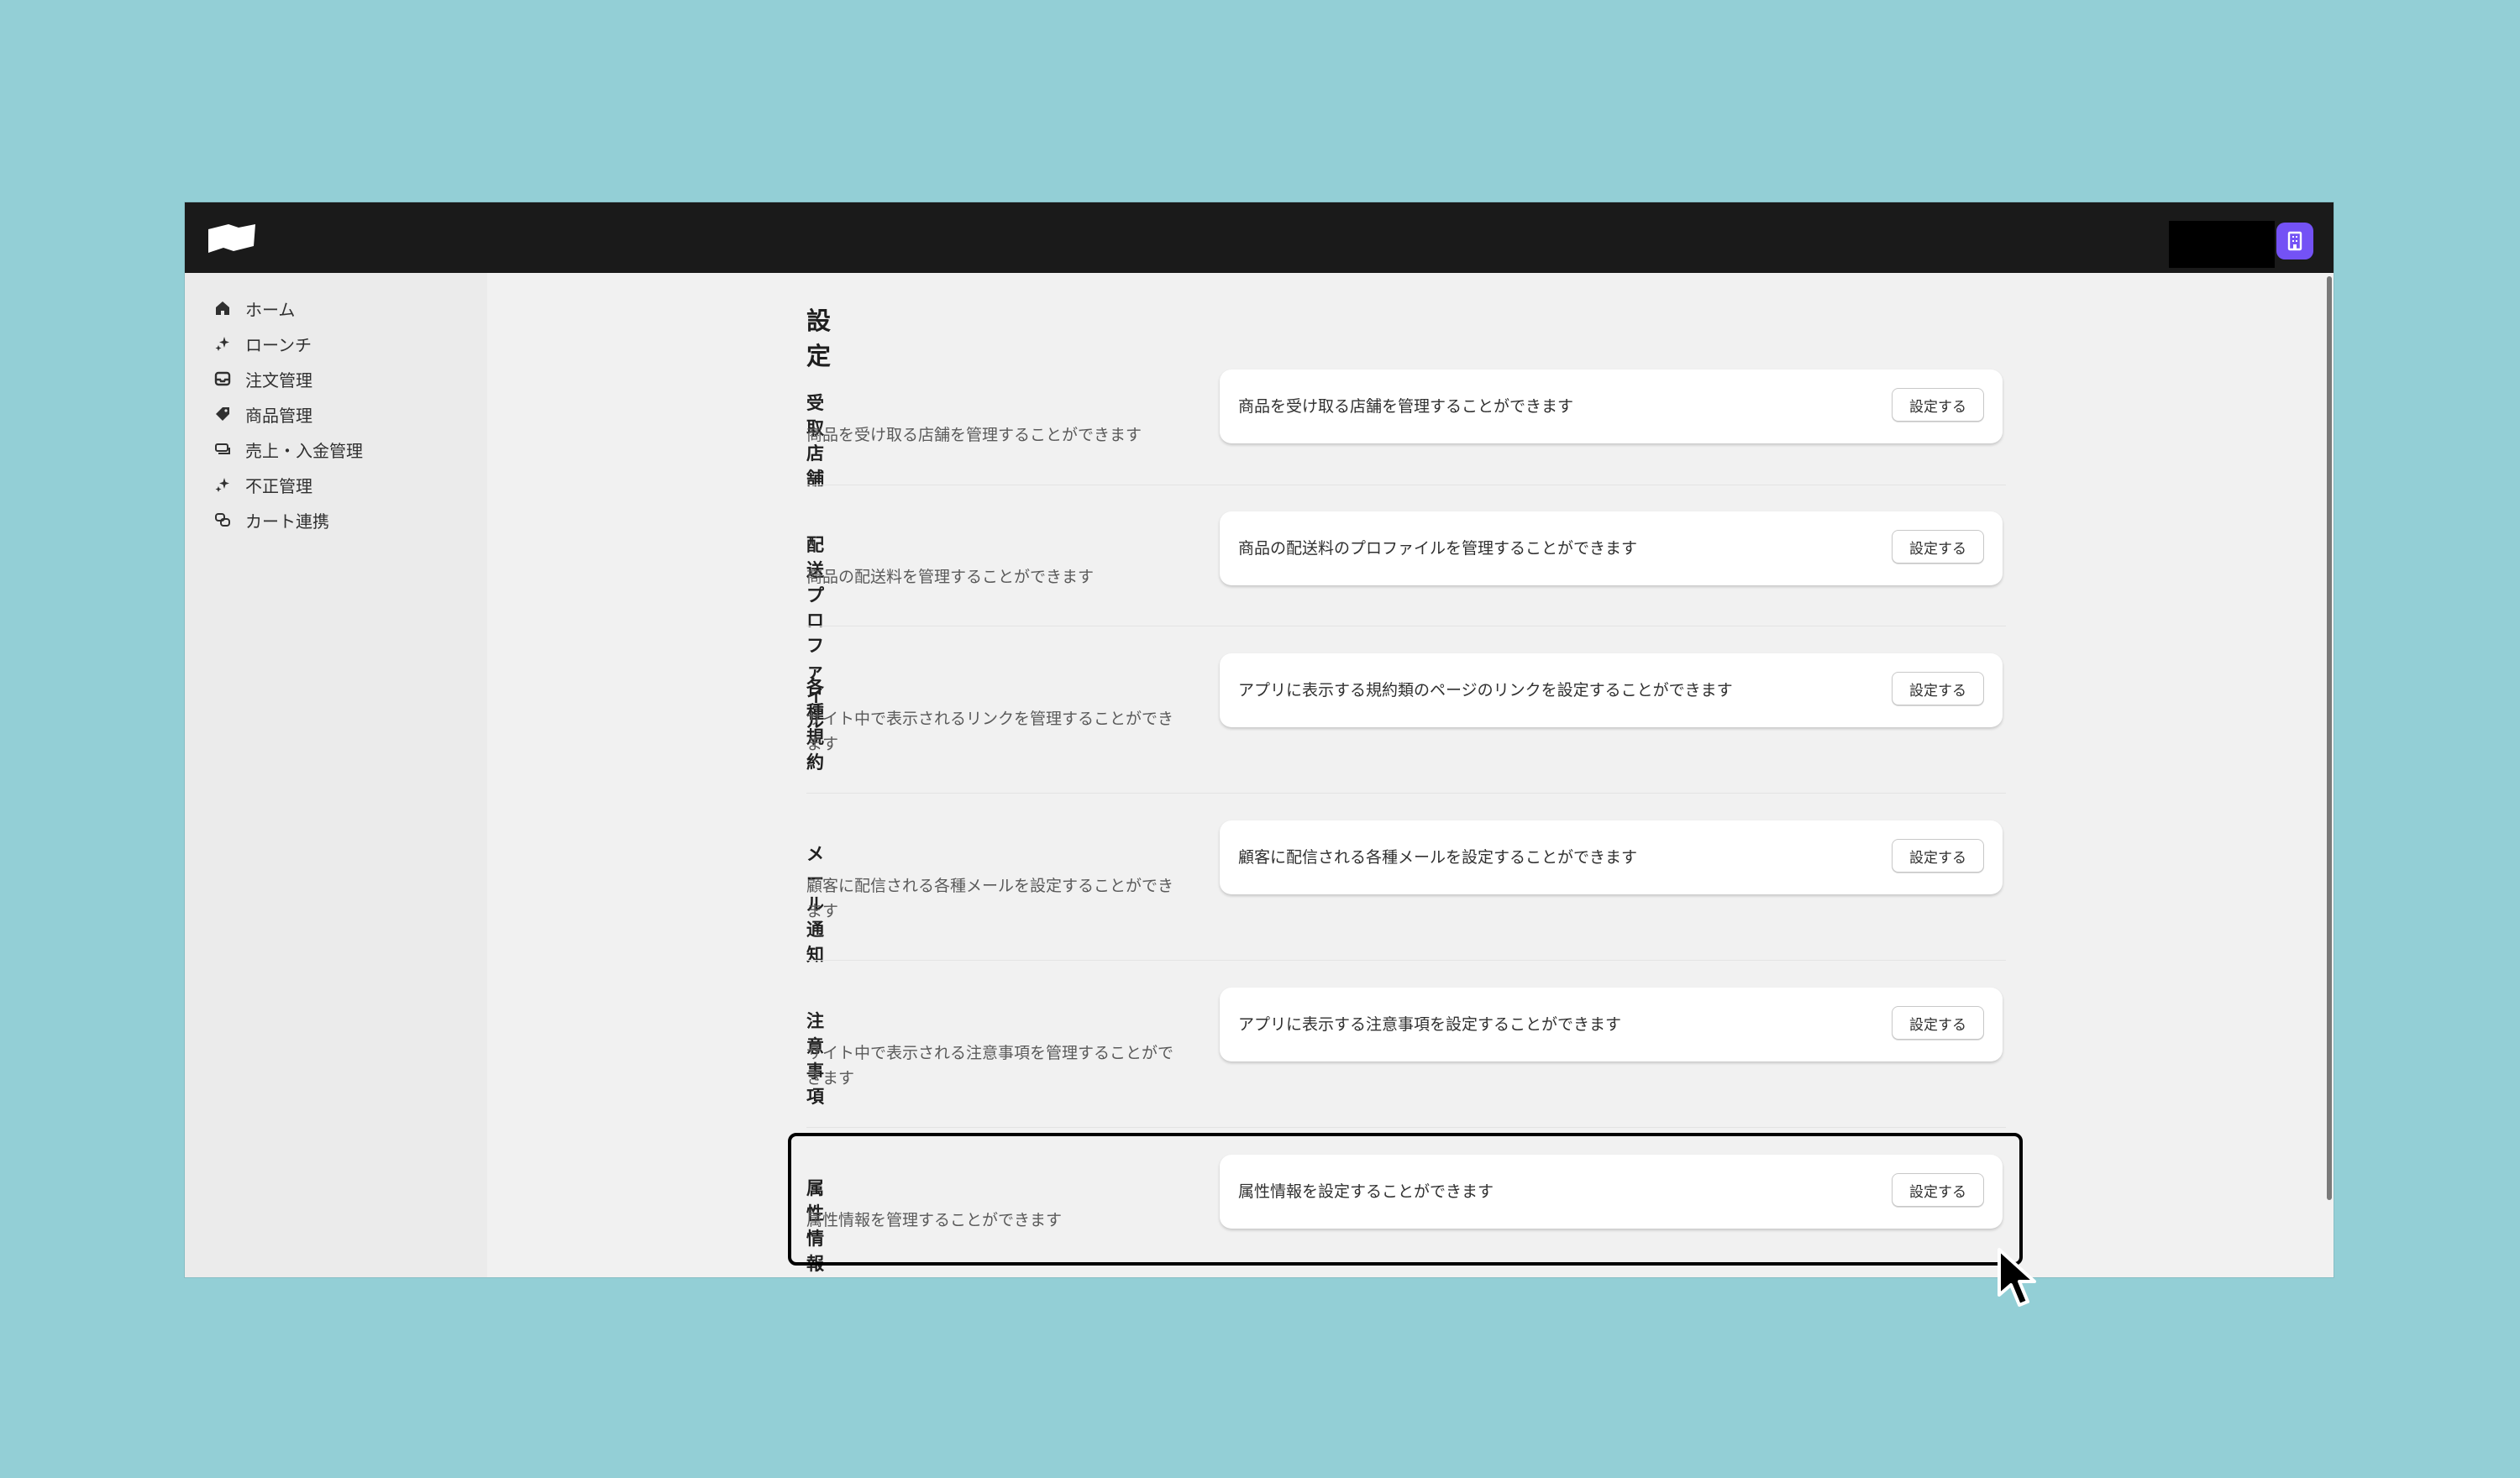 The height and width of the screenshot is (1478, 2520). I want to click on sidebar-item-cart-integration: カート連携, so click(271, 520).